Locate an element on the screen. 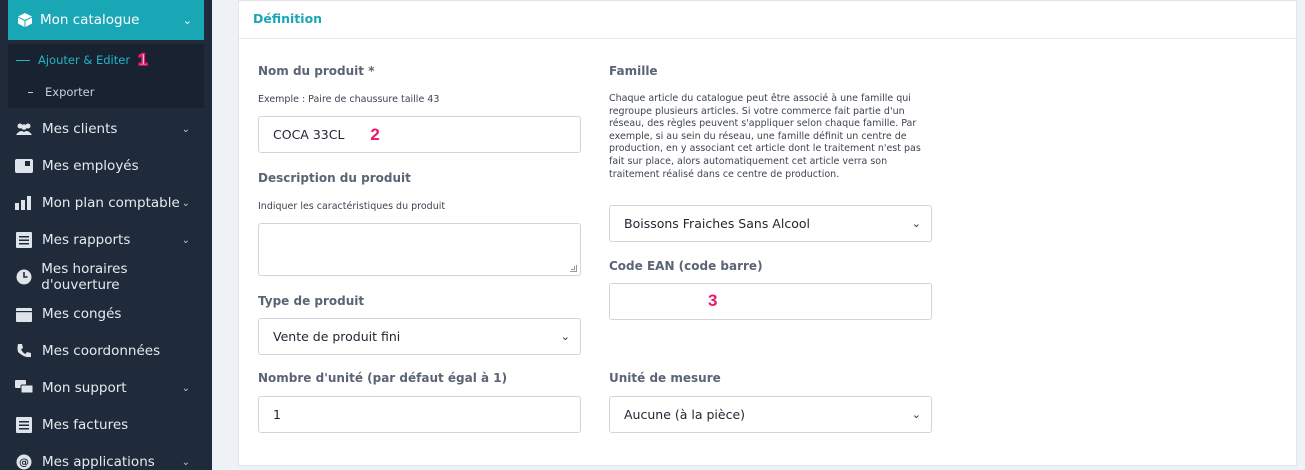 The width and height of the screenshot is (1305, 470). unit-count-label: Nombre d'unité (par défaut égal à 1) is located at coordinates (383, 378).